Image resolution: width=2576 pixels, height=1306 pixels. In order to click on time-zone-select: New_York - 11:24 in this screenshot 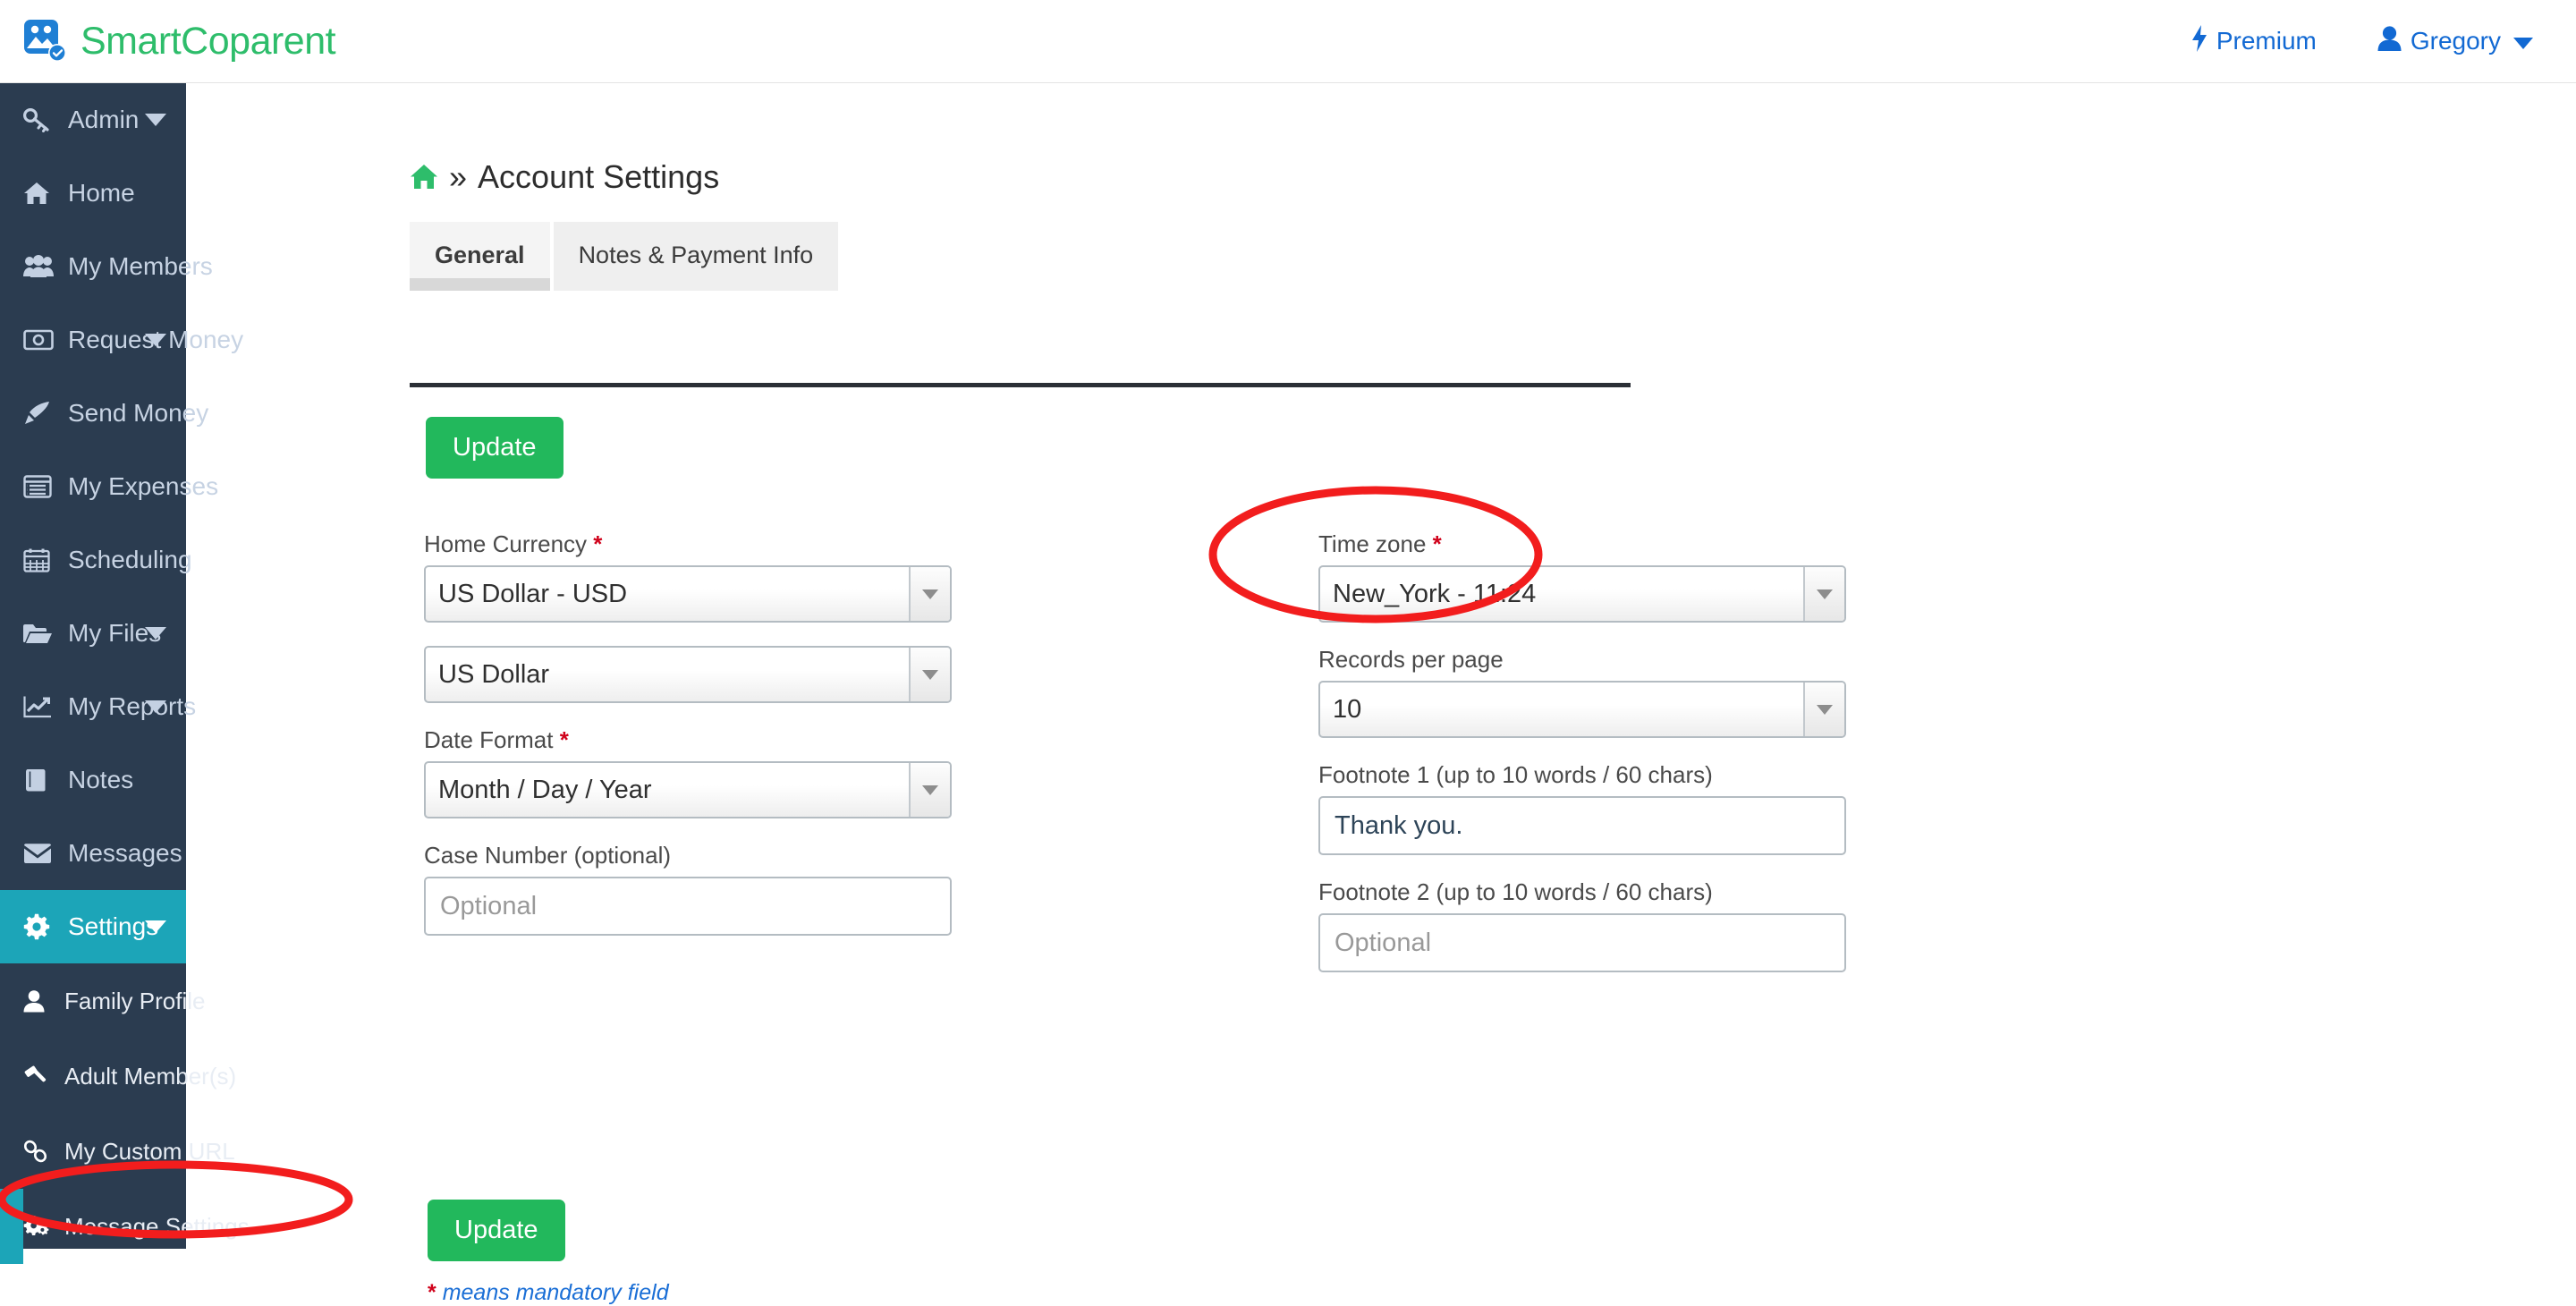, I will do `click(1582, 594)`.